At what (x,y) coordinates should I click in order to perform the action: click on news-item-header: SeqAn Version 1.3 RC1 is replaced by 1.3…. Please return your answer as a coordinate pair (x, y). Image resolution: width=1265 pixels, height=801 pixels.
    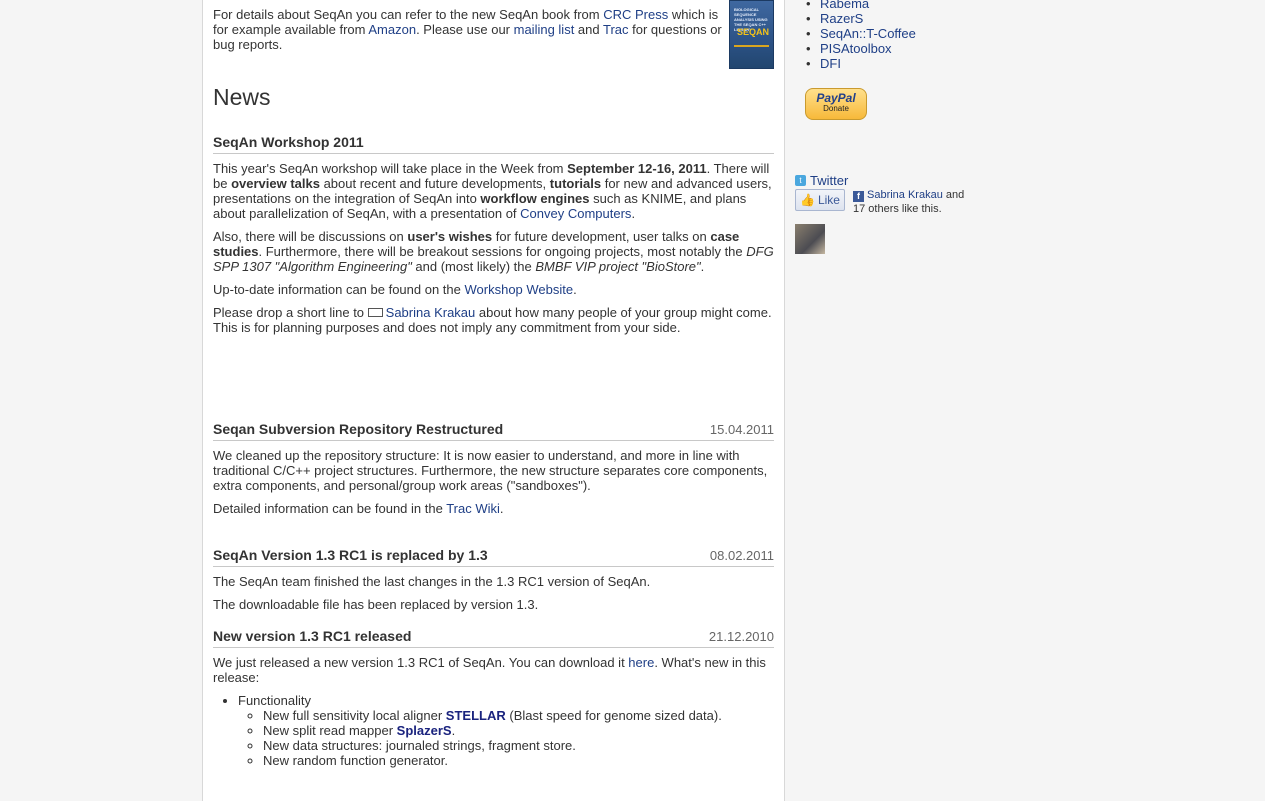
    Looking at the image, I should click on (493, 557).